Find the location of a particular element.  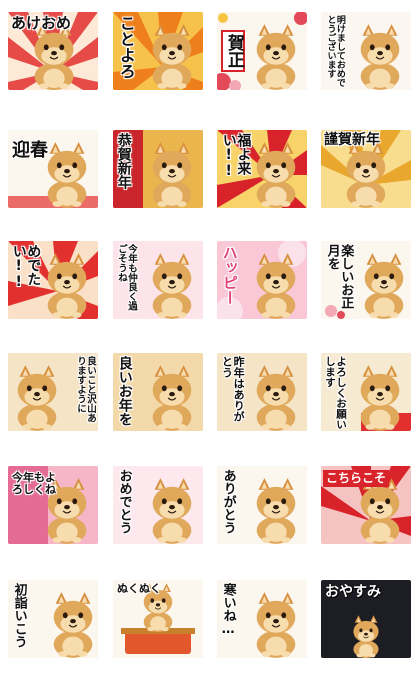

sticker-caption: 楽しいお正月を is located at coordinates (339, 276).